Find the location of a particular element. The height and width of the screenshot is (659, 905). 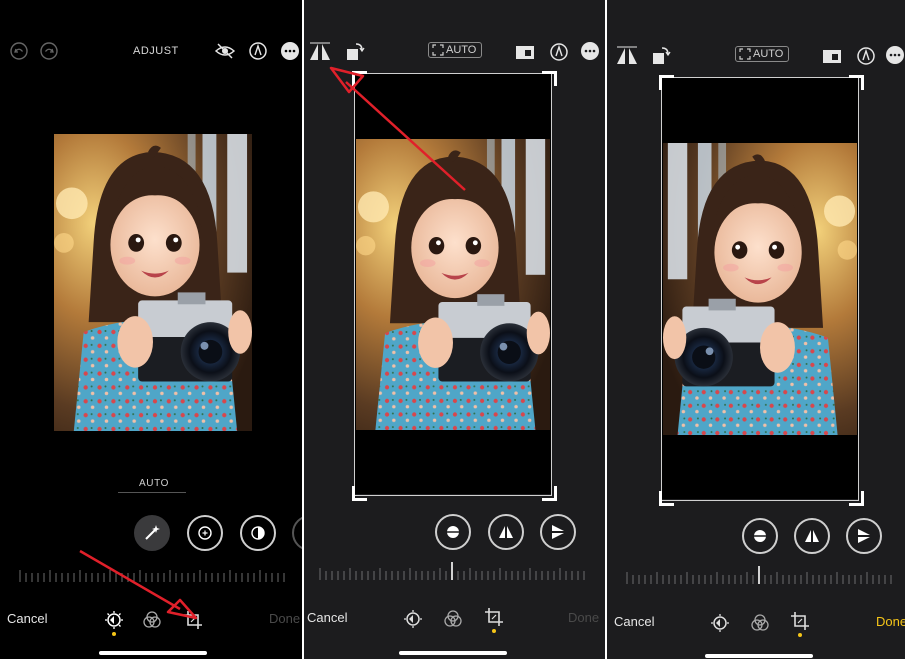

exposure-icon is located at coordinates (205, 533).